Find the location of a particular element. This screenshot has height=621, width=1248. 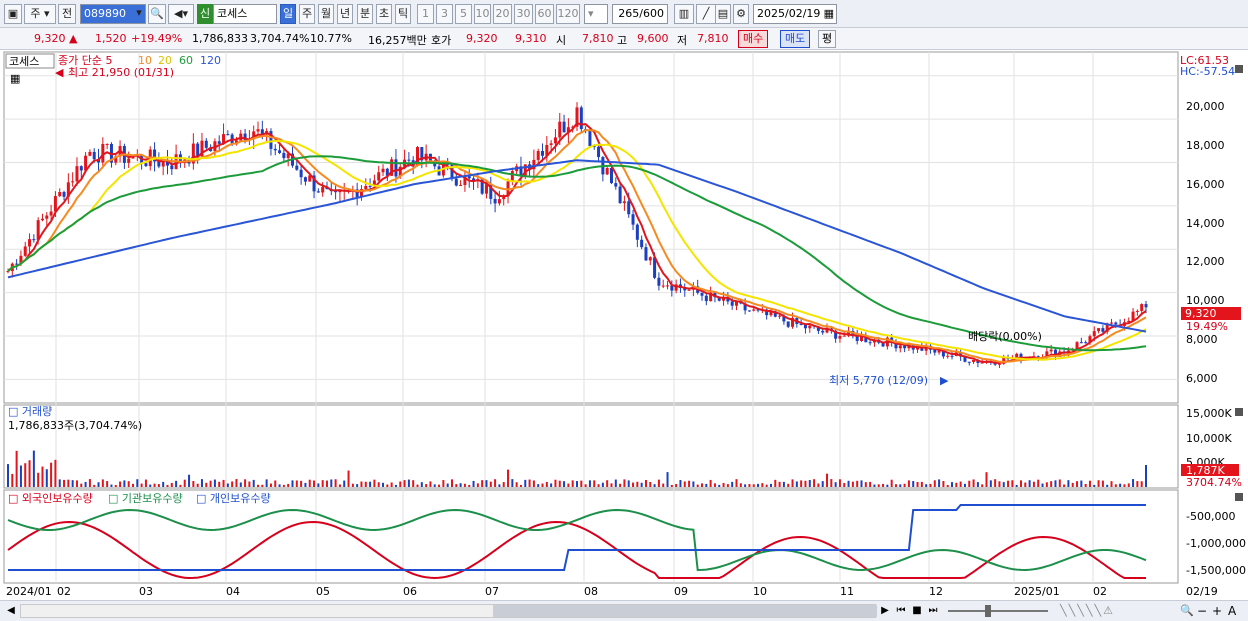

interval-tick: 틱 is located at coordinates (403, 14).